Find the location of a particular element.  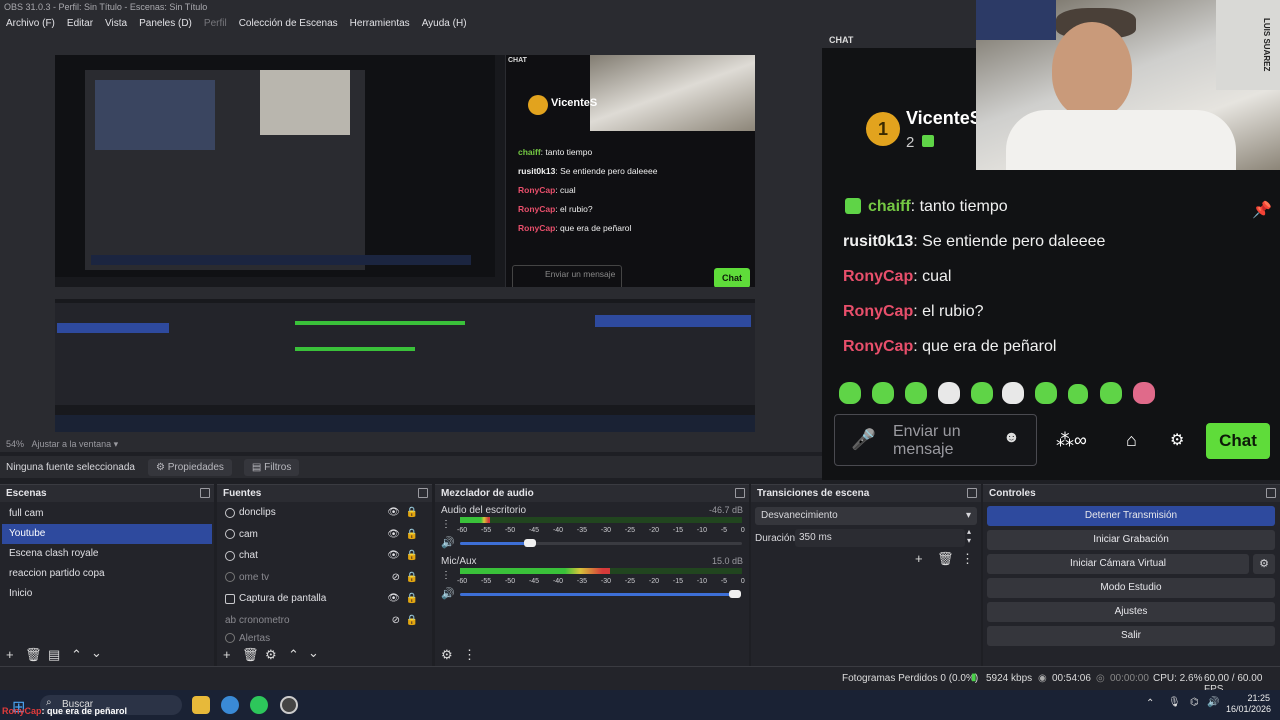

microphone-icon: 🎙 is located at coordinates (1174, 702).